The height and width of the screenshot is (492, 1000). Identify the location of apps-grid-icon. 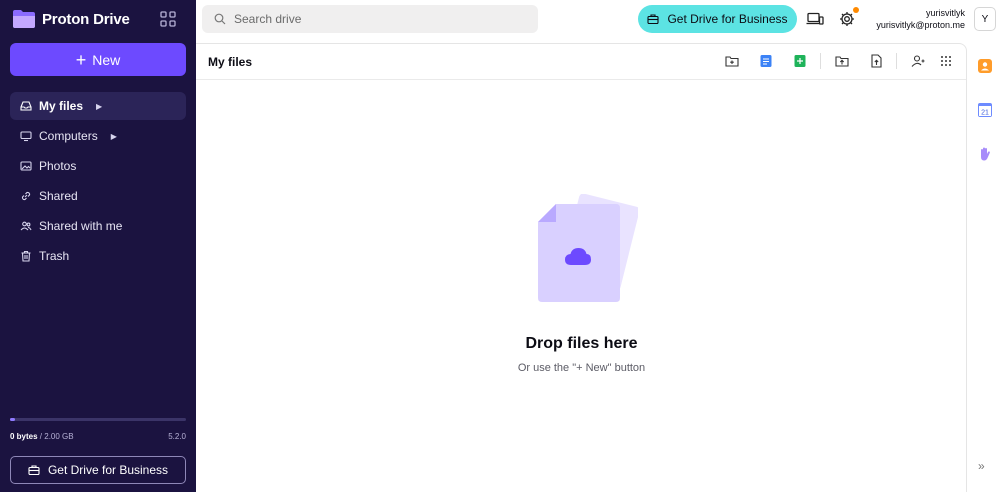
(168, 19).